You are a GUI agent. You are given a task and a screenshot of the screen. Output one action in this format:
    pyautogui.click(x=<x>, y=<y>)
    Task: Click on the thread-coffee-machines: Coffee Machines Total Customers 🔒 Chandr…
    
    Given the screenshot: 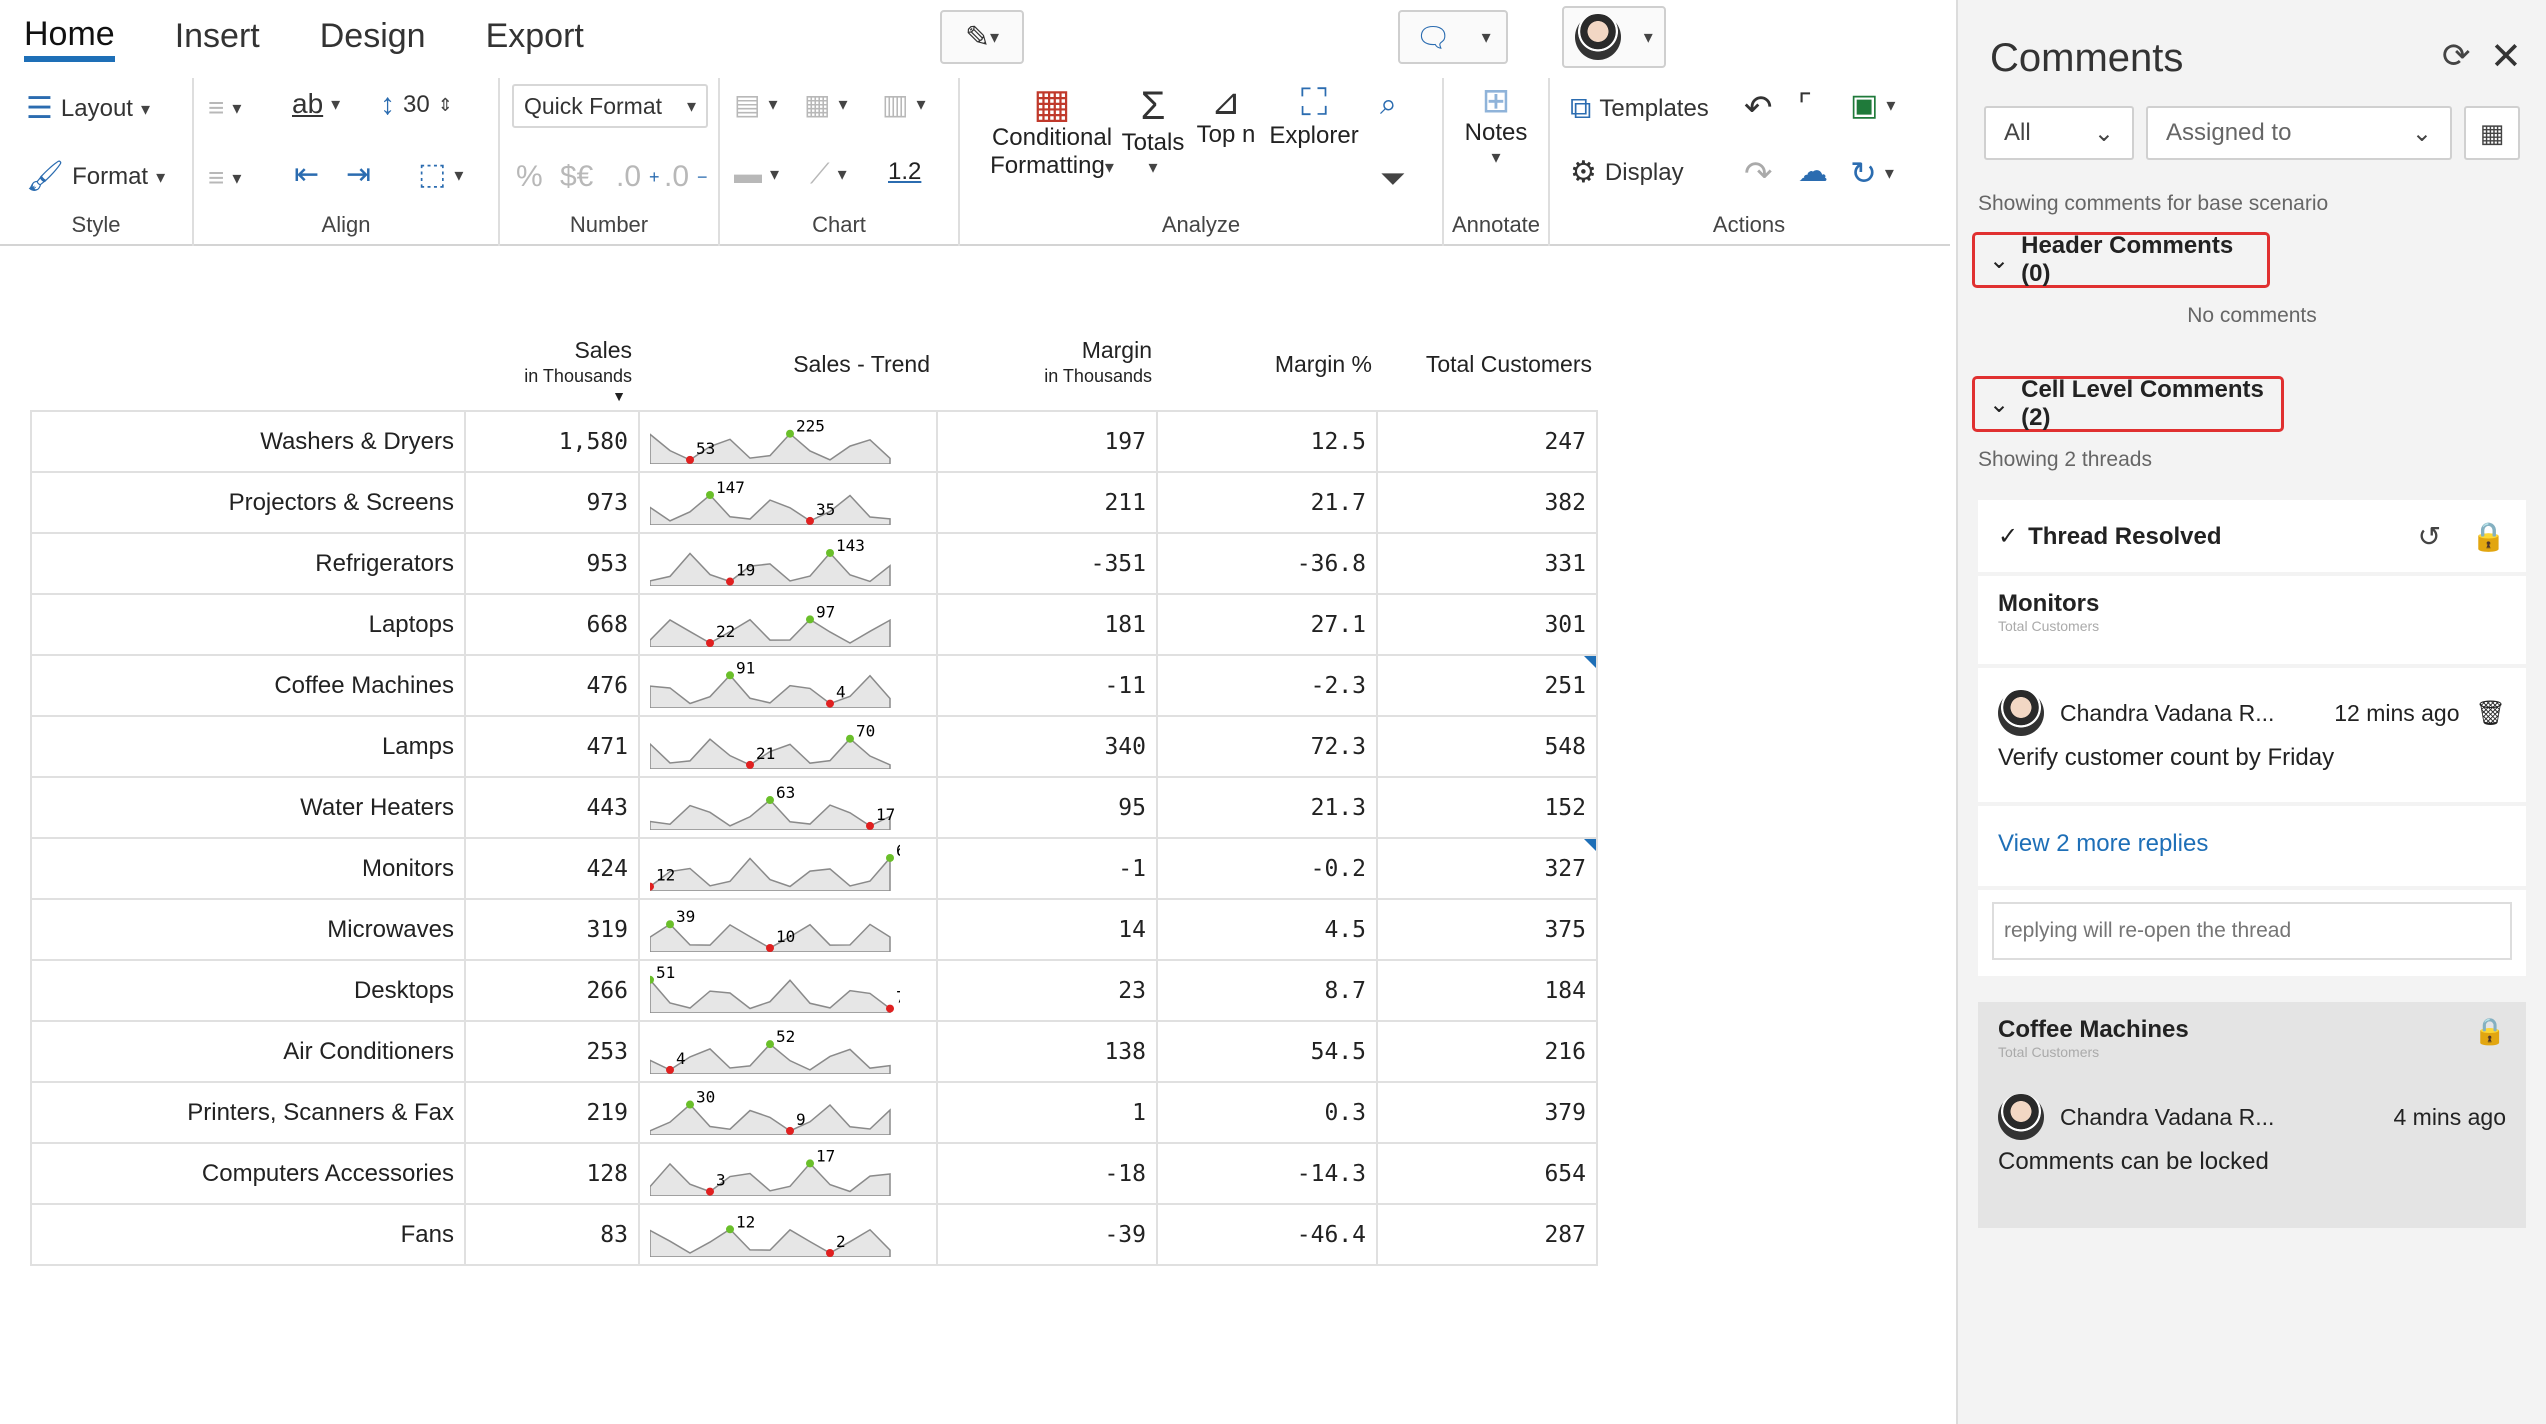 What is the action you would take?
    pyautogui.click(x=2252, y=1115)
    